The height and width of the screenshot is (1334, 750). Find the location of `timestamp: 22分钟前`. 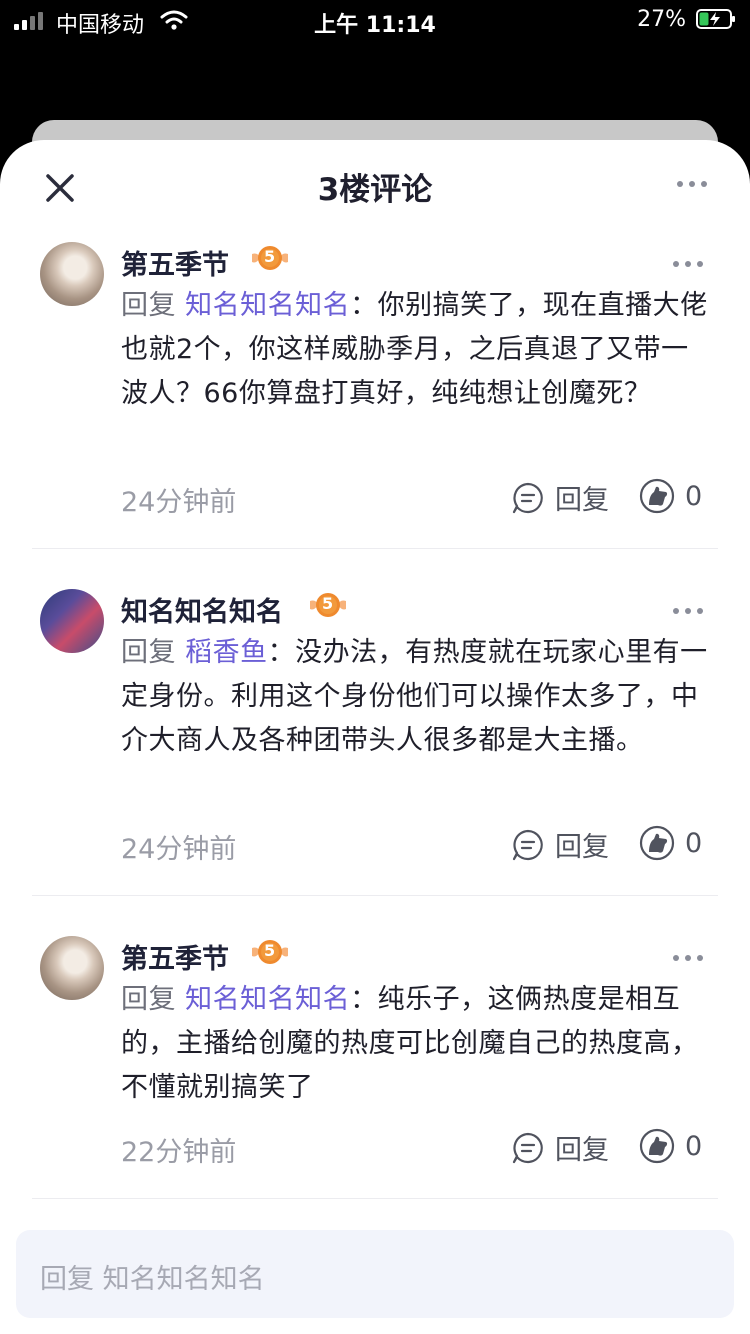

timestamp: 22分钟前 is located at coordinates (179, 1152).